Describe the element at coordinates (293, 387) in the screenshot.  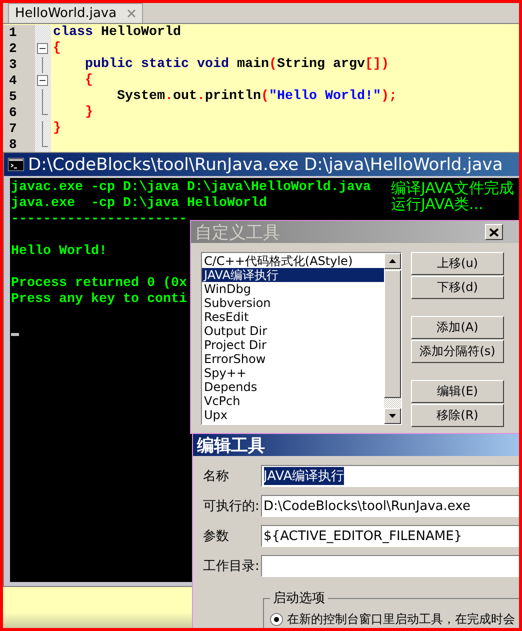
I see `list-item: Depends` at that location.